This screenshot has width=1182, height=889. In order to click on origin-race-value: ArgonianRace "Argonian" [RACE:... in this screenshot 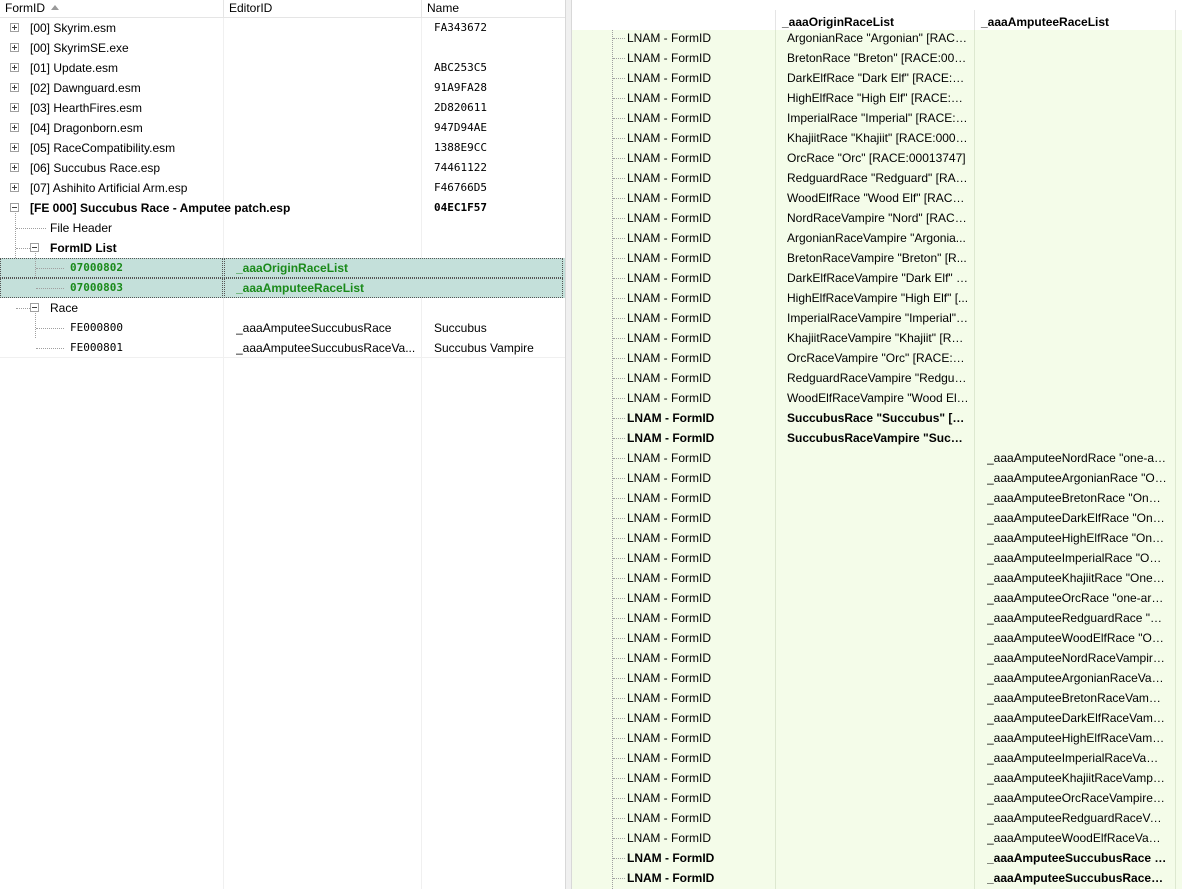, I will do `click(878, 38)`.